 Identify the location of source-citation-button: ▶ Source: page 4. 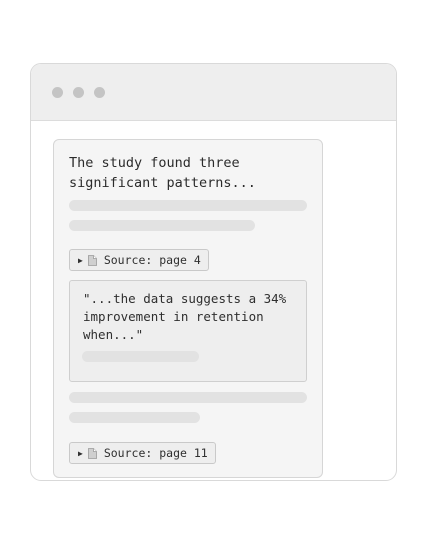
(139, 260).